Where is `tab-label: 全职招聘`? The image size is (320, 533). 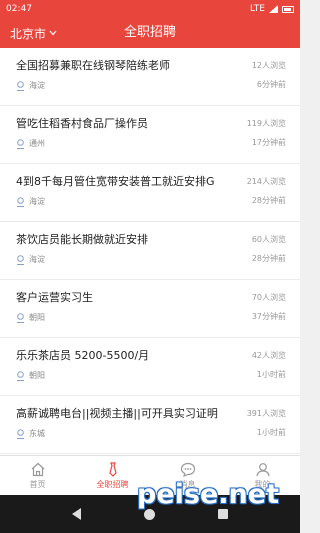 tab-label: 全职招聘 is located at coordinates (112, 484).